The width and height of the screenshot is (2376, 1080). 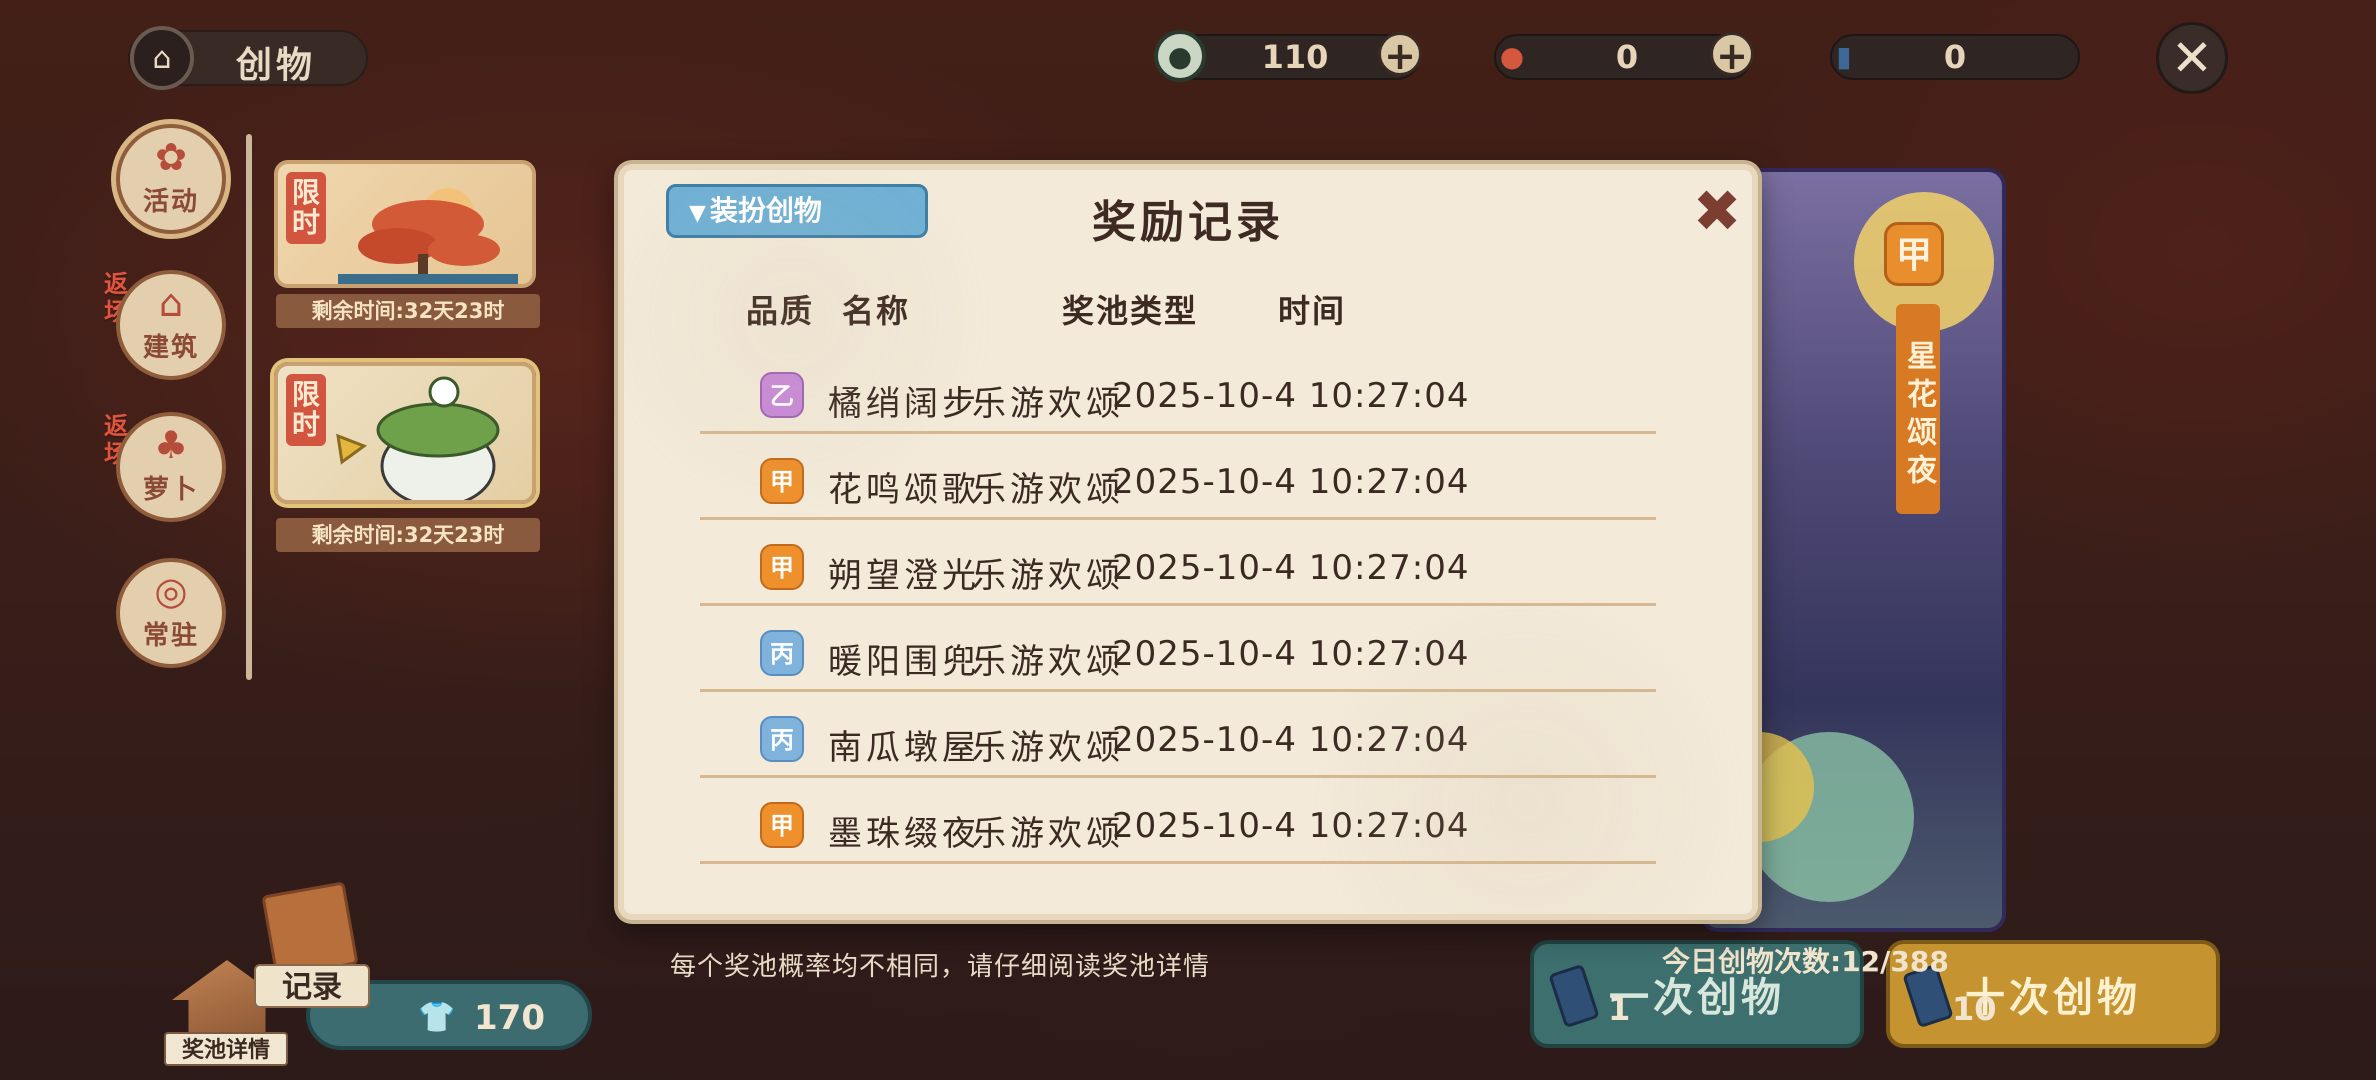 What do you see at coordinates (904, 662) in the screenshot?
I see `item-name: 暖阳围兜` at bounding box center [904, 662].